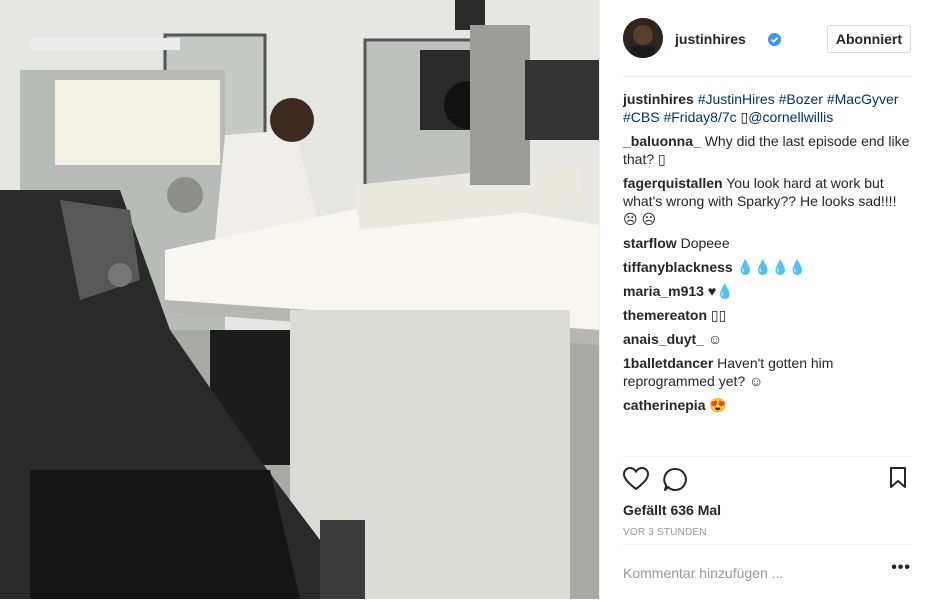  Describe the element at coordinates (665, 532) in the screenshot. I see `post-timestamp: VOR 3 STUNDEN` at that location.